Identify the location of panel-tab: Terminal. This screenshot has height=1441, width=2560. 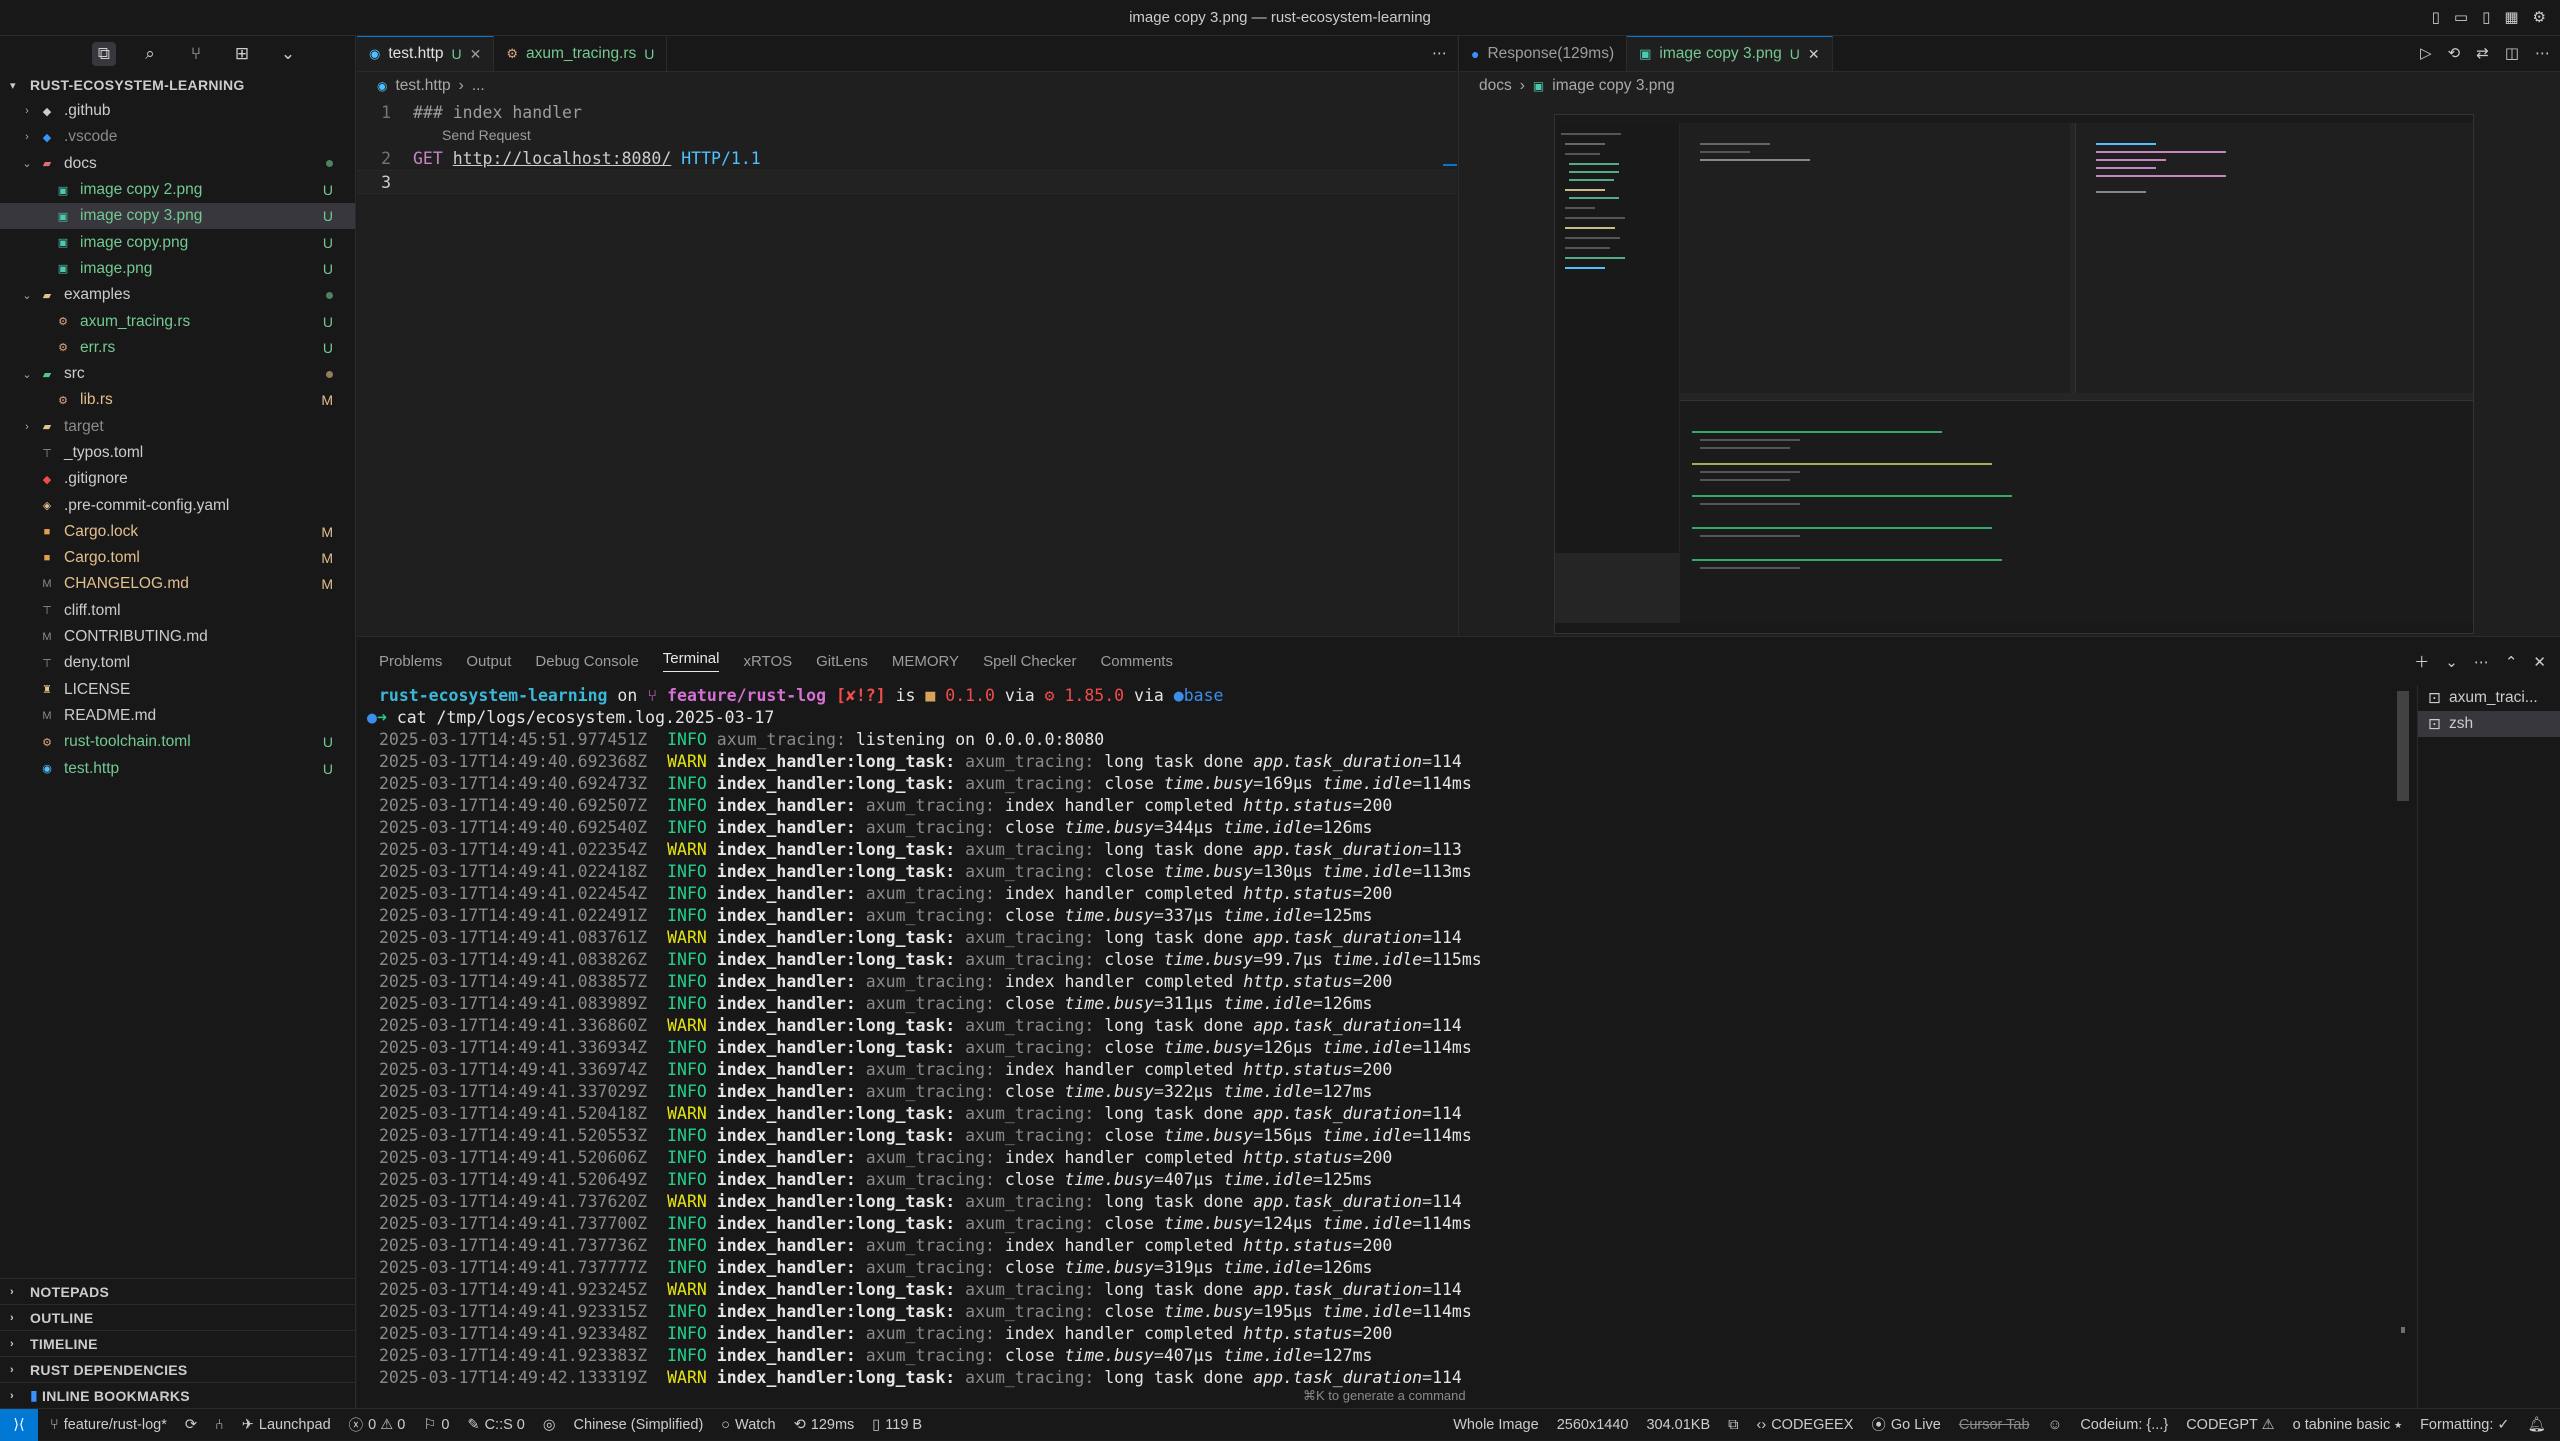
(691, 661).